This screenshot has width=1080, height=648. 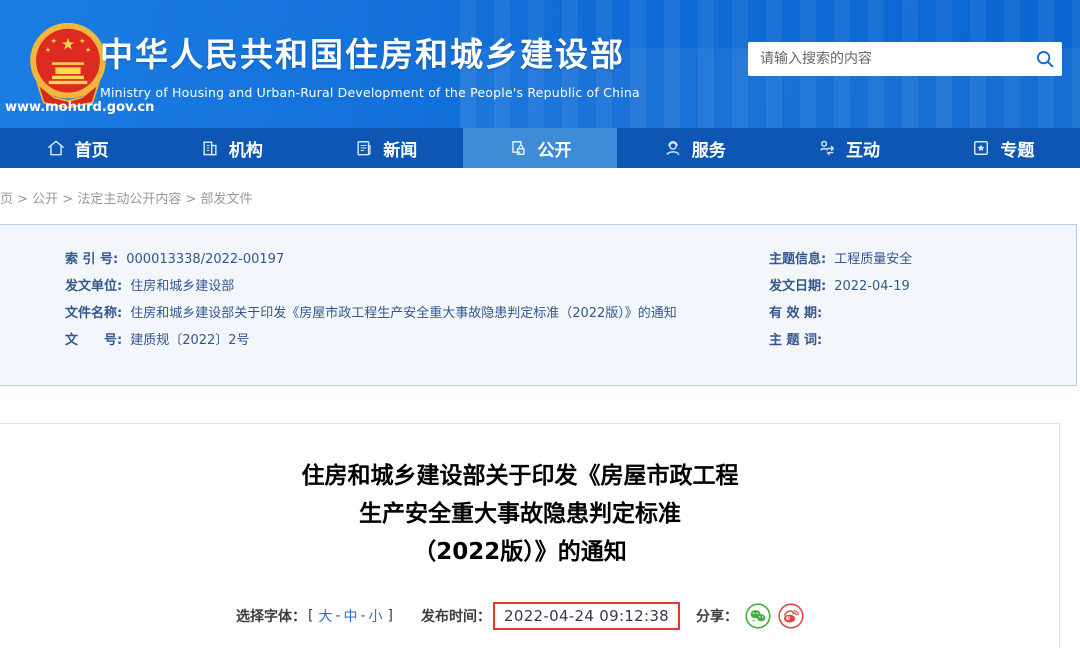 I want to click on site-title-chinese: 中华人民共和国住房和城乡建设部, so click(x=362, y=54).